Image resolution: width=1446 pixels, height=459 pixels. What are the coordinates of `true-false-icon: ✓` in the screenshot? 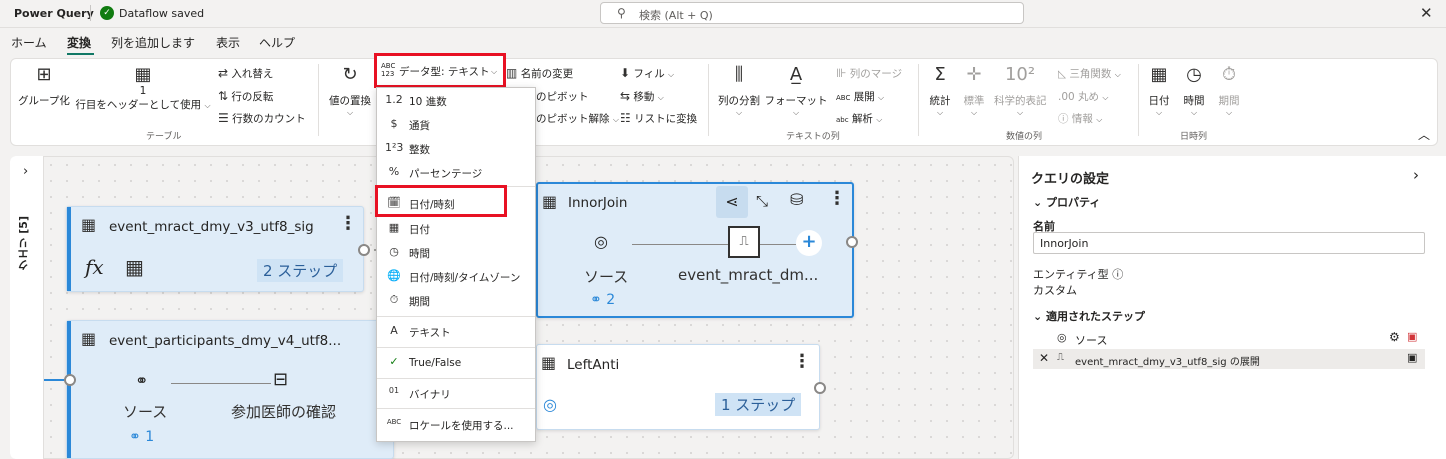 It's located at (394, 361).